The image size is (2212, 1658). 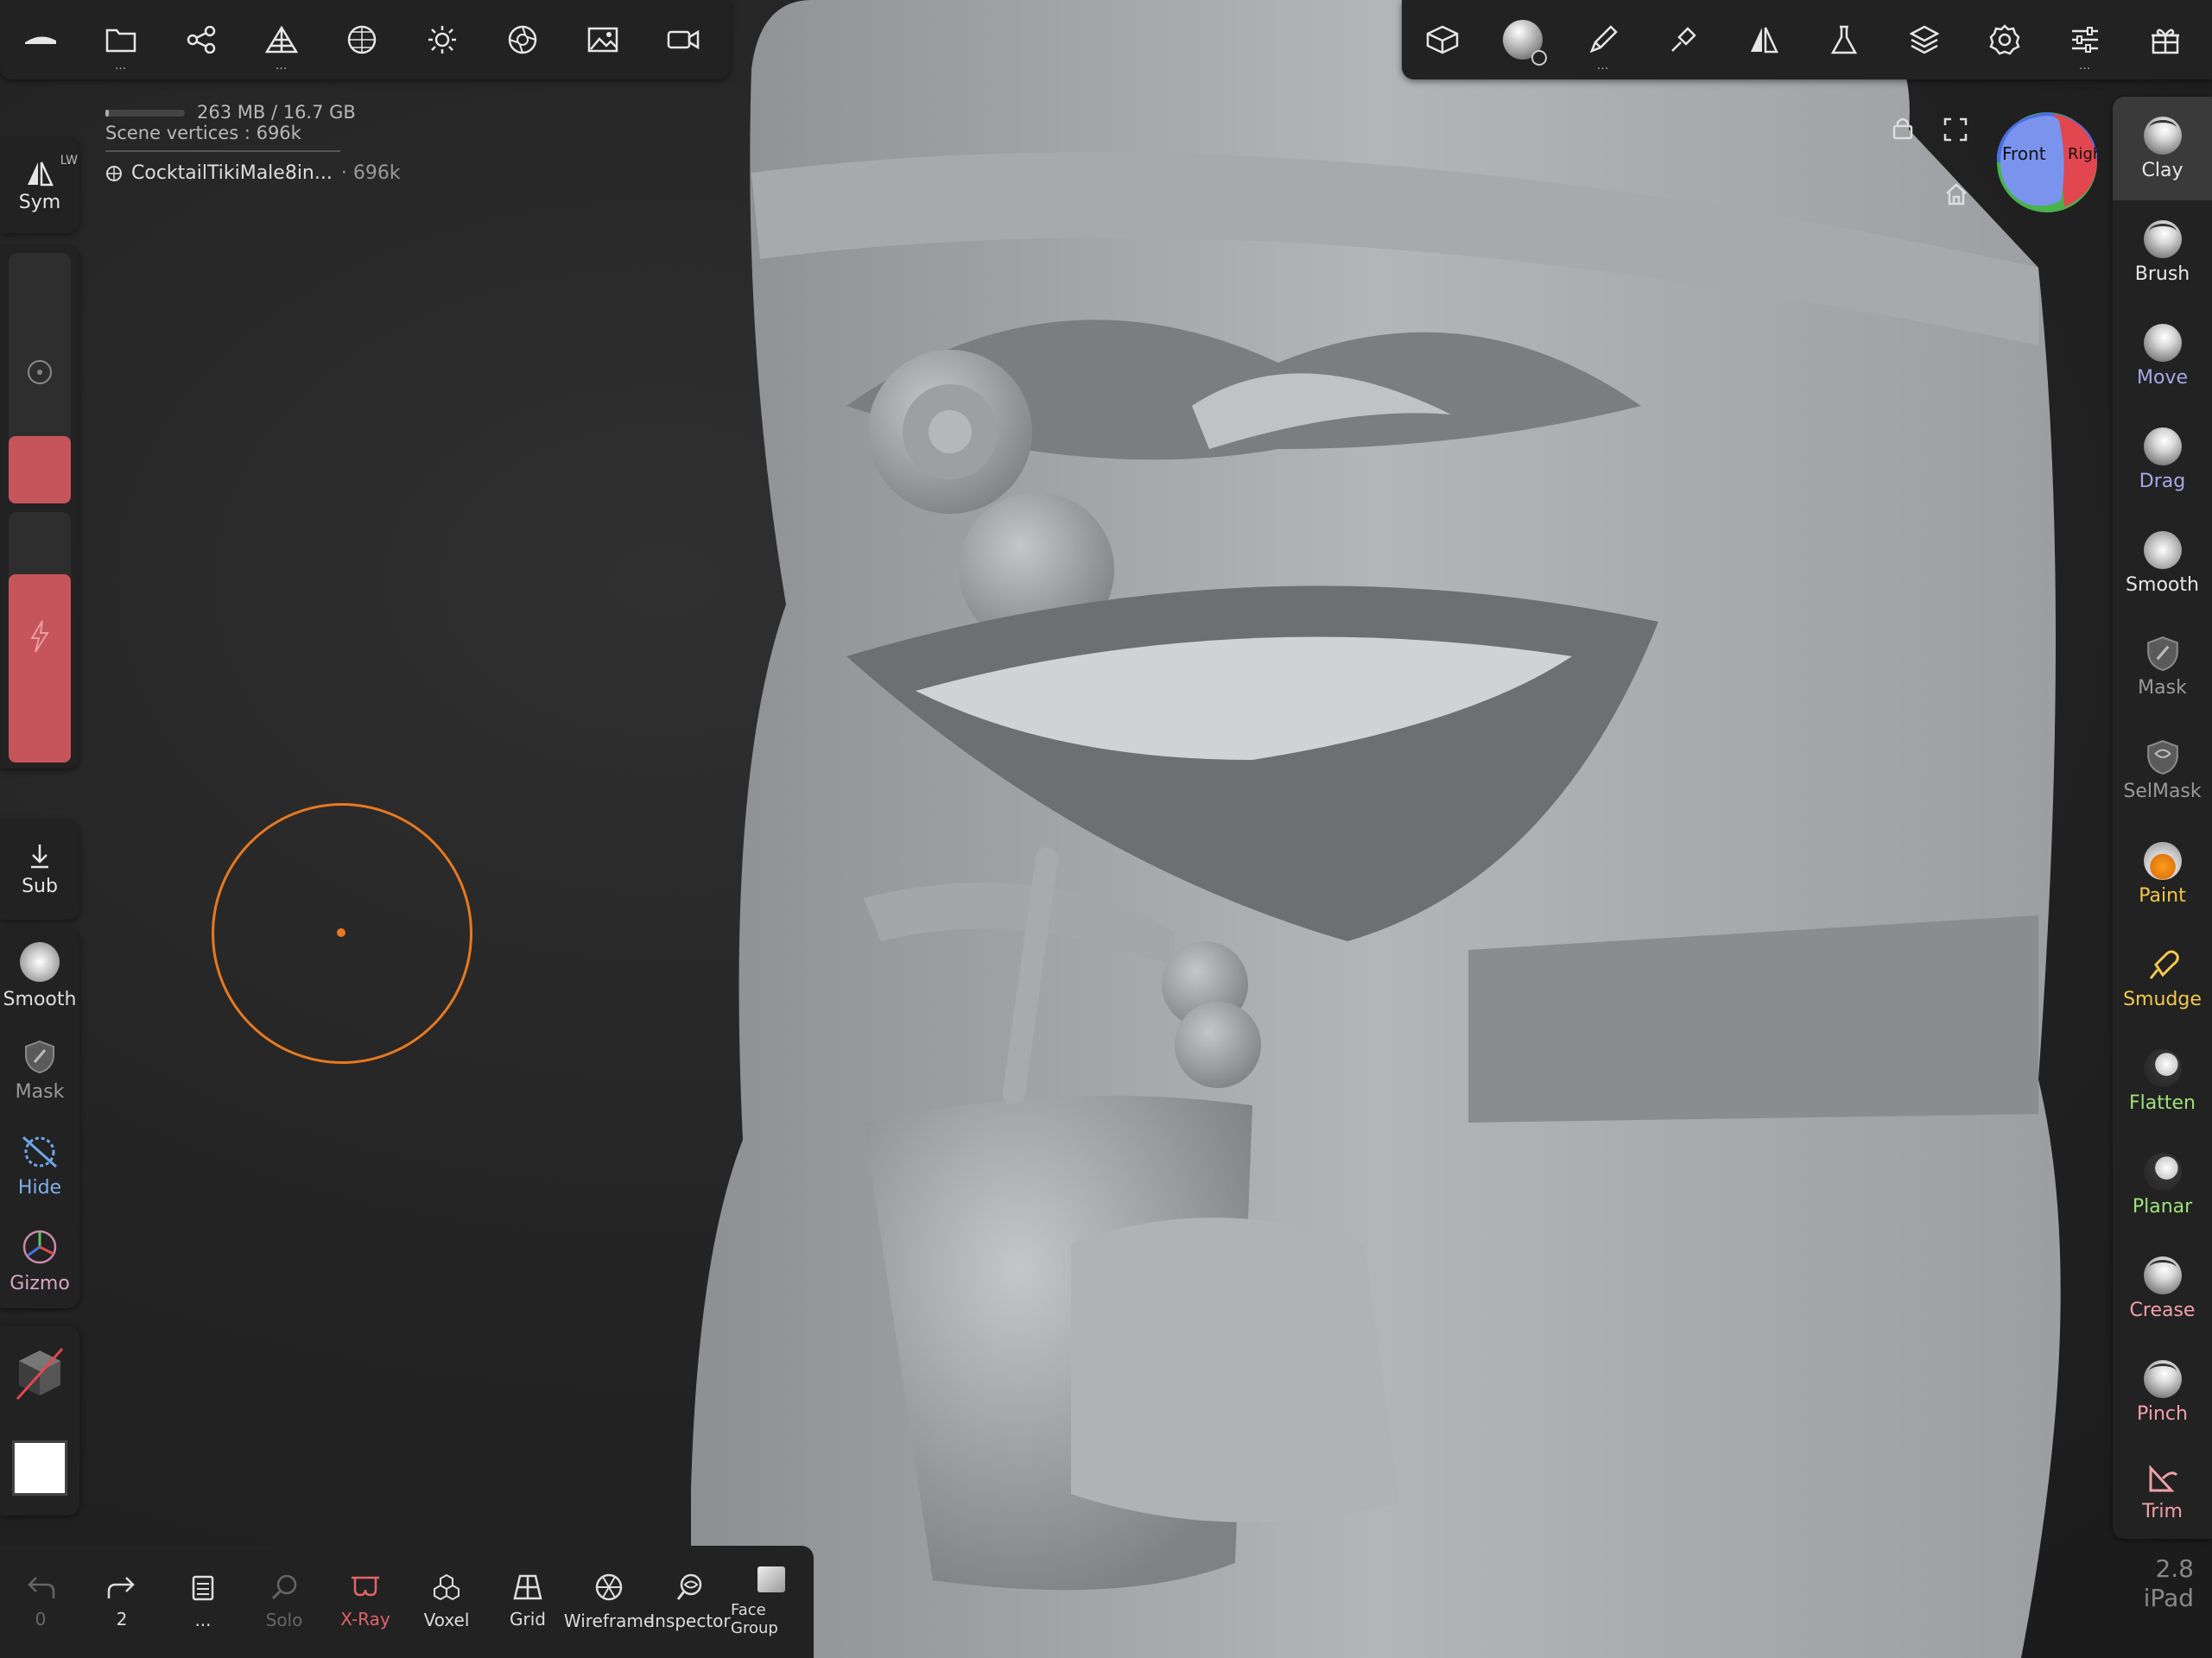 I want to click on tool-selmask: SelMask, so click(x=2162, y=770).